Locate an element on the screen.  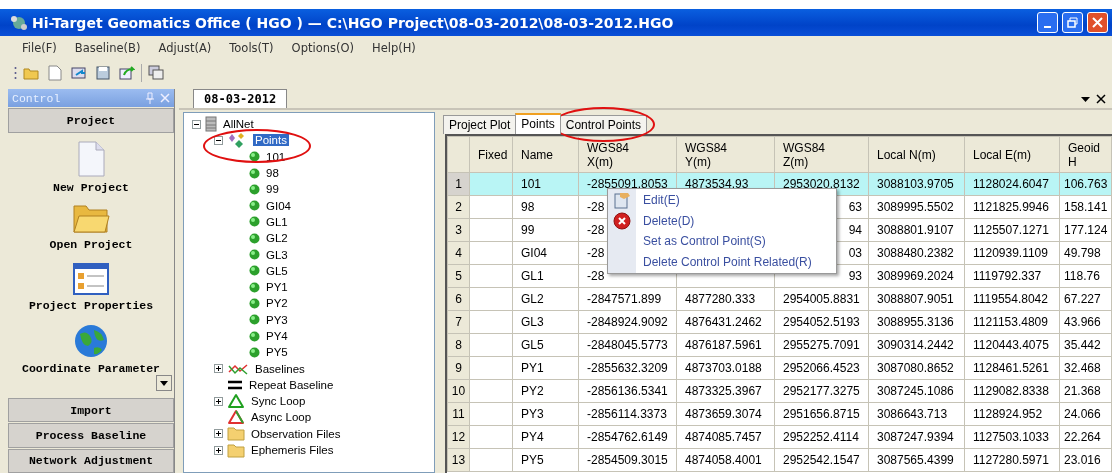
document-icon is located at coordinates (91, 158).